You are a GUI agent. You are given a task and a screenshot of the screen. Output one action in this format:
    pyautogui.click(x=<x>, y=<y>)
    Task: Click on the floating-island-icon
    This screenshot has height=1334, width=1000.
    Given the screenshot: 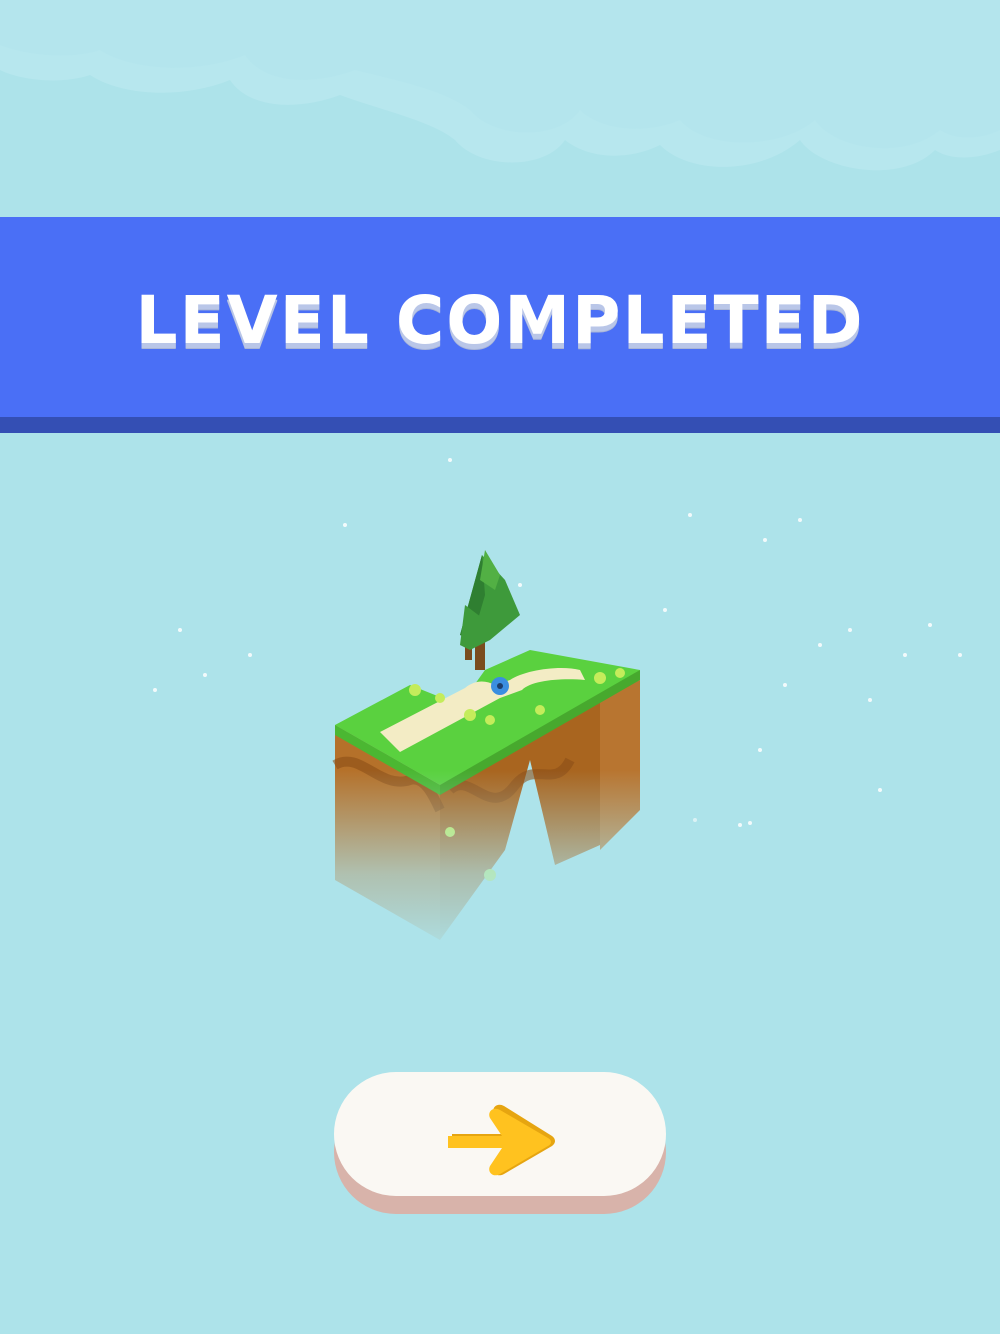 What is the action you would take?
    pyautogui.click(x=510, y=755)
    